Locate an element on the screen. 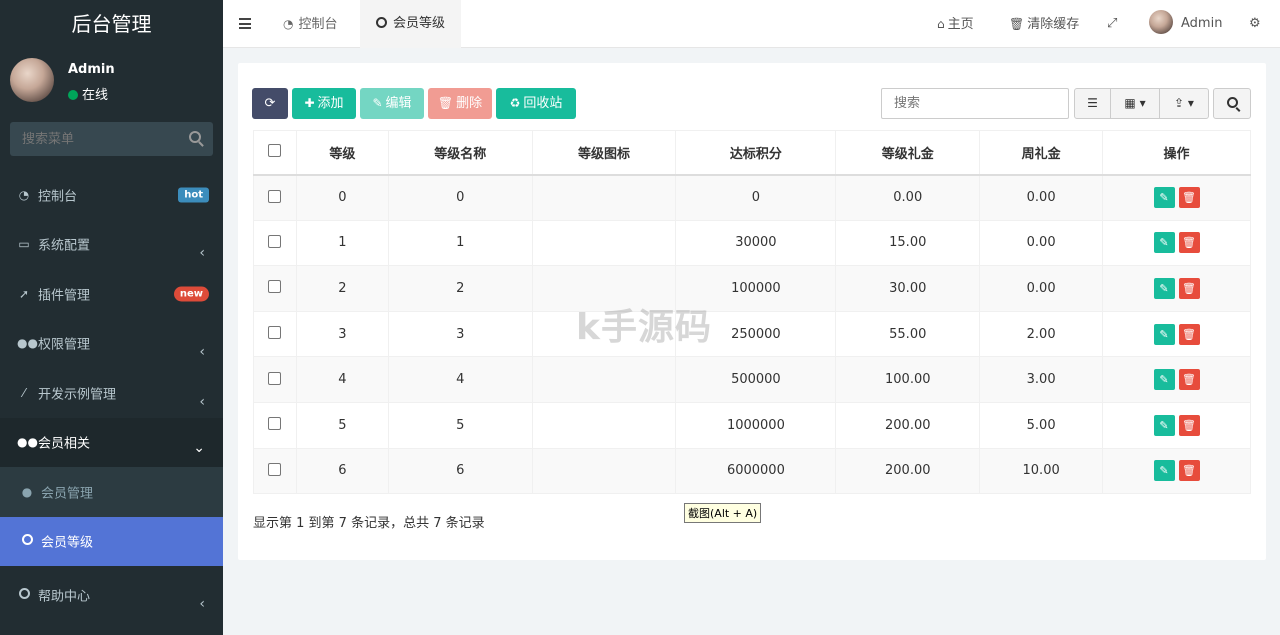 This screenshot has height=635, width=1280. delete-button: 🗑 删除 is located at coordinates (460, 103).